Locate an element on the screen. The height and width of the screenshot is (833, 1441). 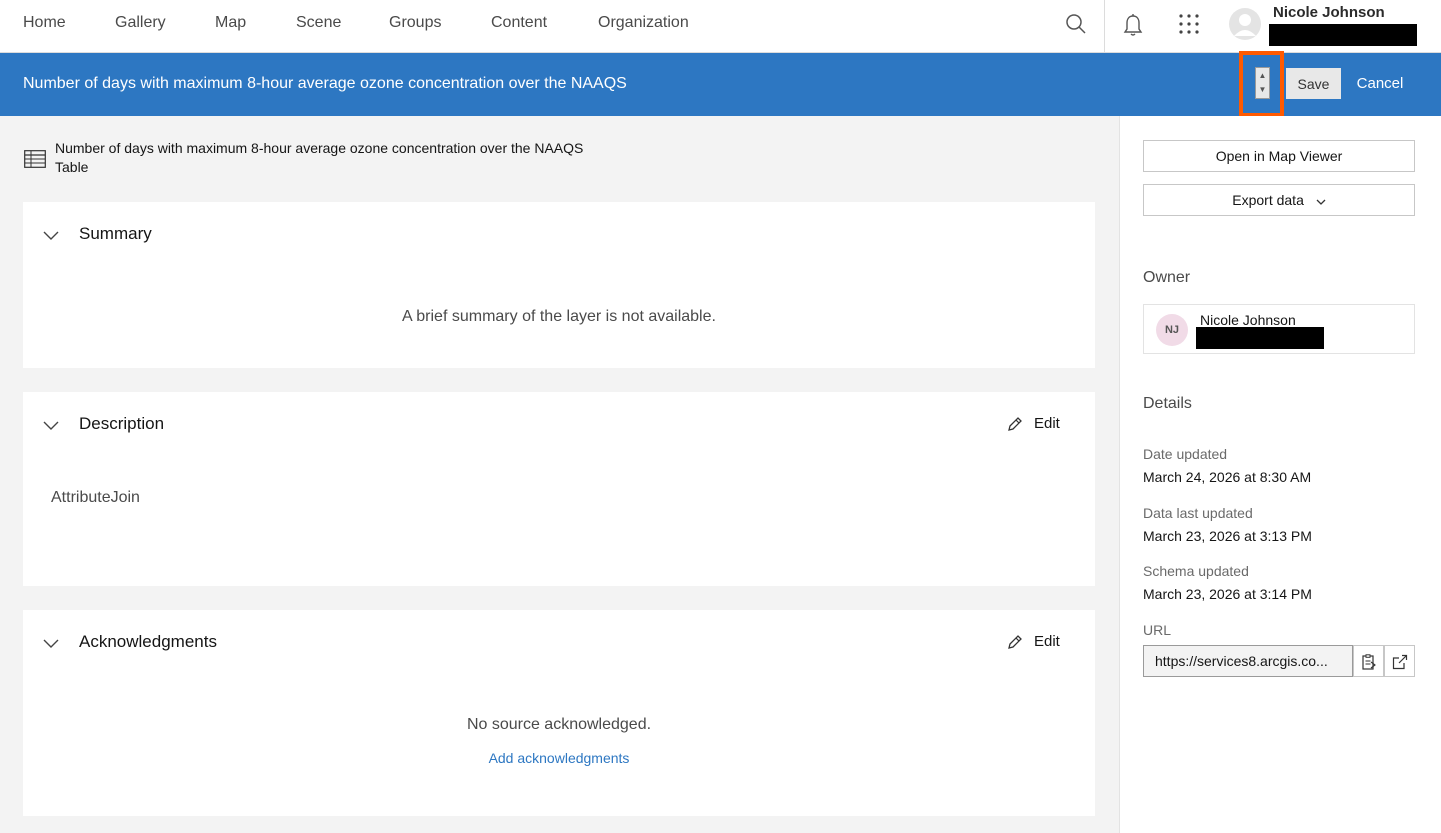
owner-name: Nicole Johnson is located at coordinates (1248, 320).